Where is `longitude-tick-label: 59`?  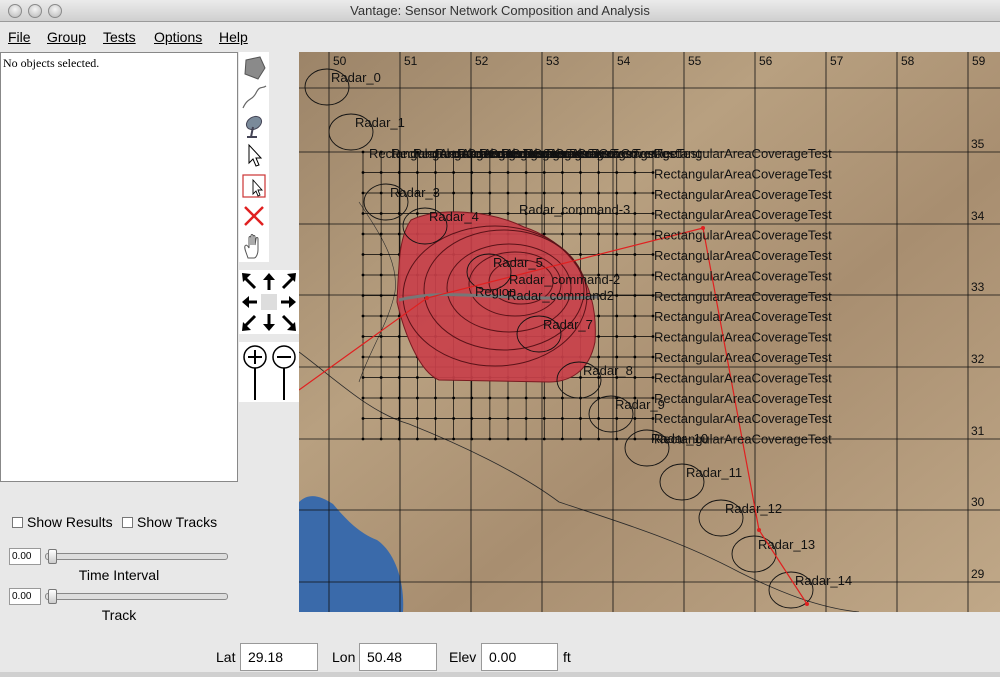 longitude-tick-label: 59 is located at coordinates (979, 61).